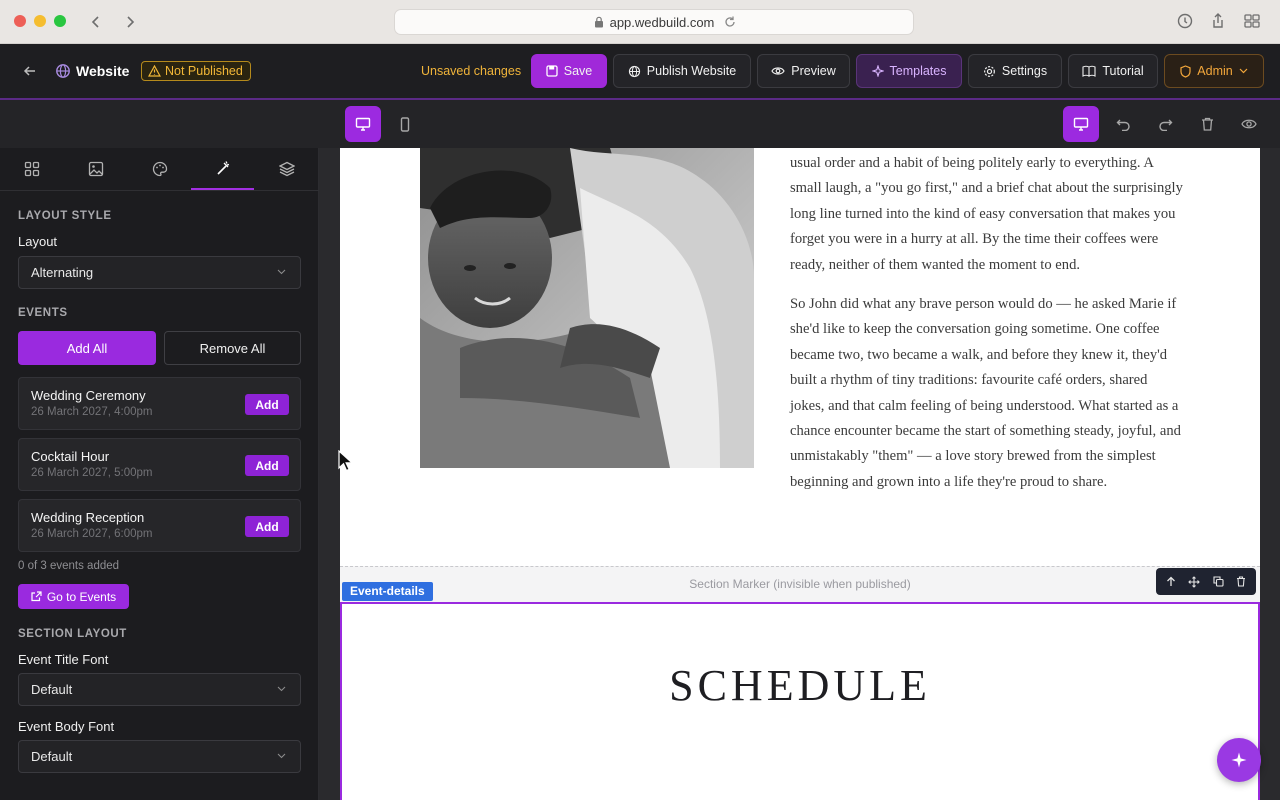 The image size is (1280, 800). Describe the element at coordinates (70, 456) in the screenshot. I see `event-title: Cocktail Hour` at that location.